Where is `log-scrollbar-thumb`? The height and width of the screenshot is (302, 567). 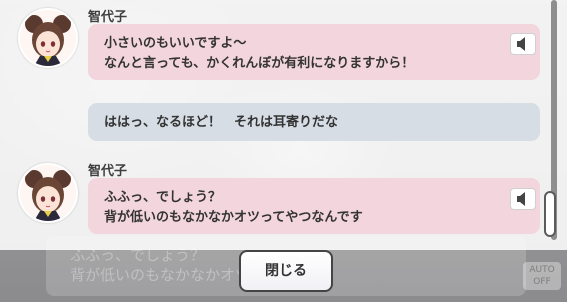
log-scrollbar-thumb is located at coordinates (550, 214).